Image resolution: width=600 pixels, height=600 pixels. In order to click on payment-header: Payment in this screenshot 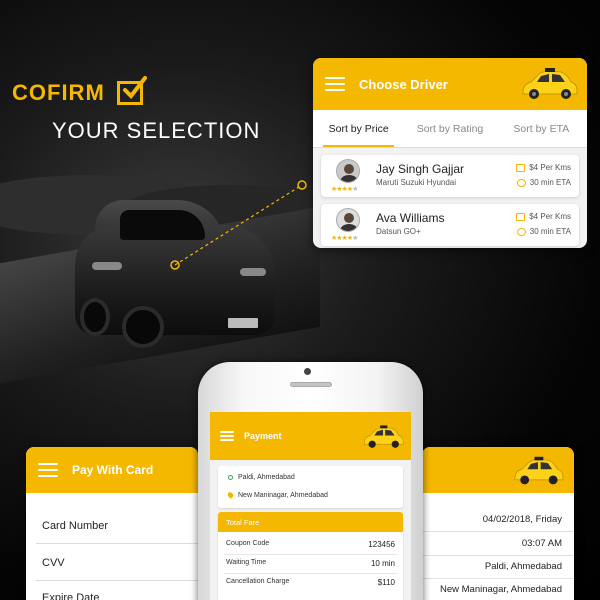, I will do `click(310, 436)`.